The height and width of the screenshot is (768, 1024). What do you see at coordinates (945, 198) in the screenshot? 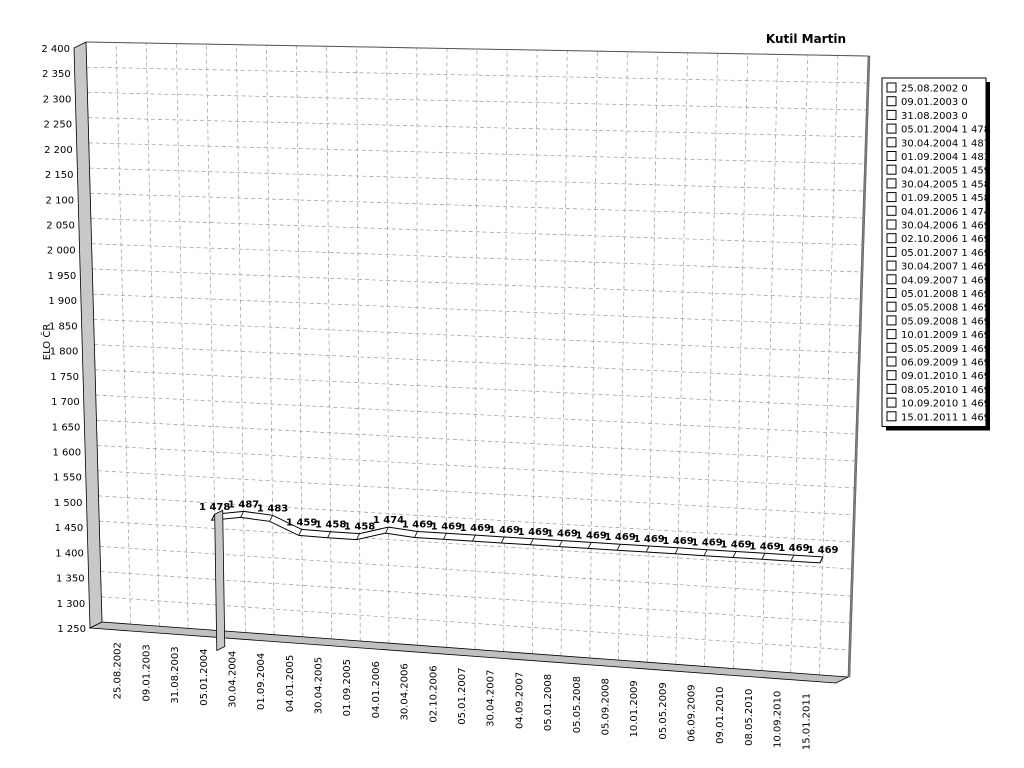
I see `legend-entry: 01.09.2005 1 458` at bounding box center [945, 198].